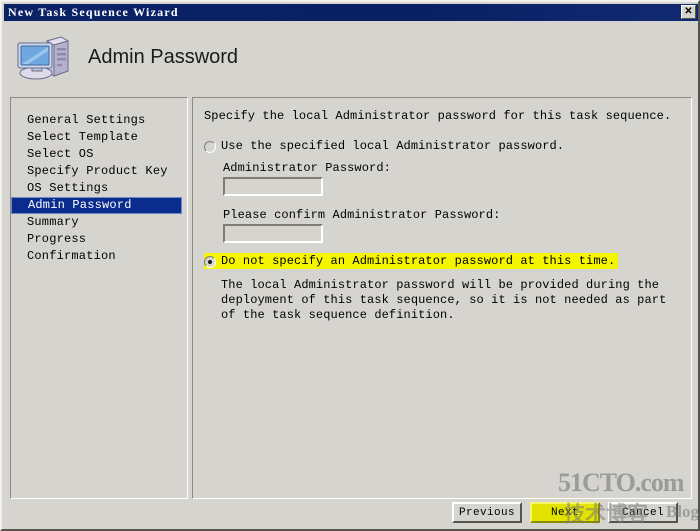  I want to click on sidebar-item-general-settings: General Settings, so click(99, 120).